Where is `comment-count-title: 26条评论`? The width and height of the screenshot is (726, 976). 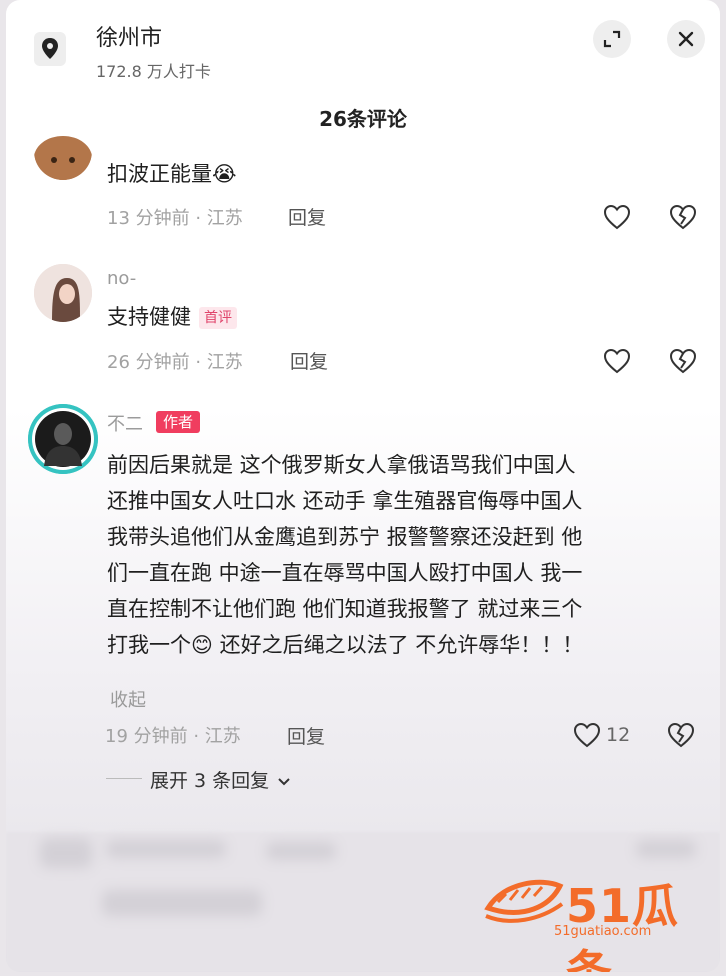 comment-count-title: 26条评论 is located at coordinates (363, 119).